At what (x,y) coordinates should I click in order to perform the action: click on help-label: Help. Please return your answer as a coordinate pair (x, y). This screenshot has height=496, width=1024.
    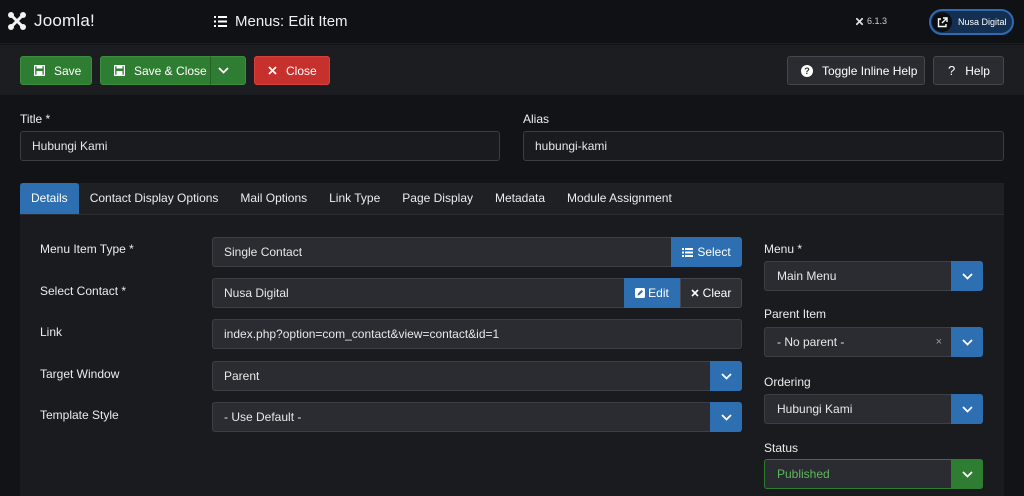
    Looking at the image, I should click on (977, 70).